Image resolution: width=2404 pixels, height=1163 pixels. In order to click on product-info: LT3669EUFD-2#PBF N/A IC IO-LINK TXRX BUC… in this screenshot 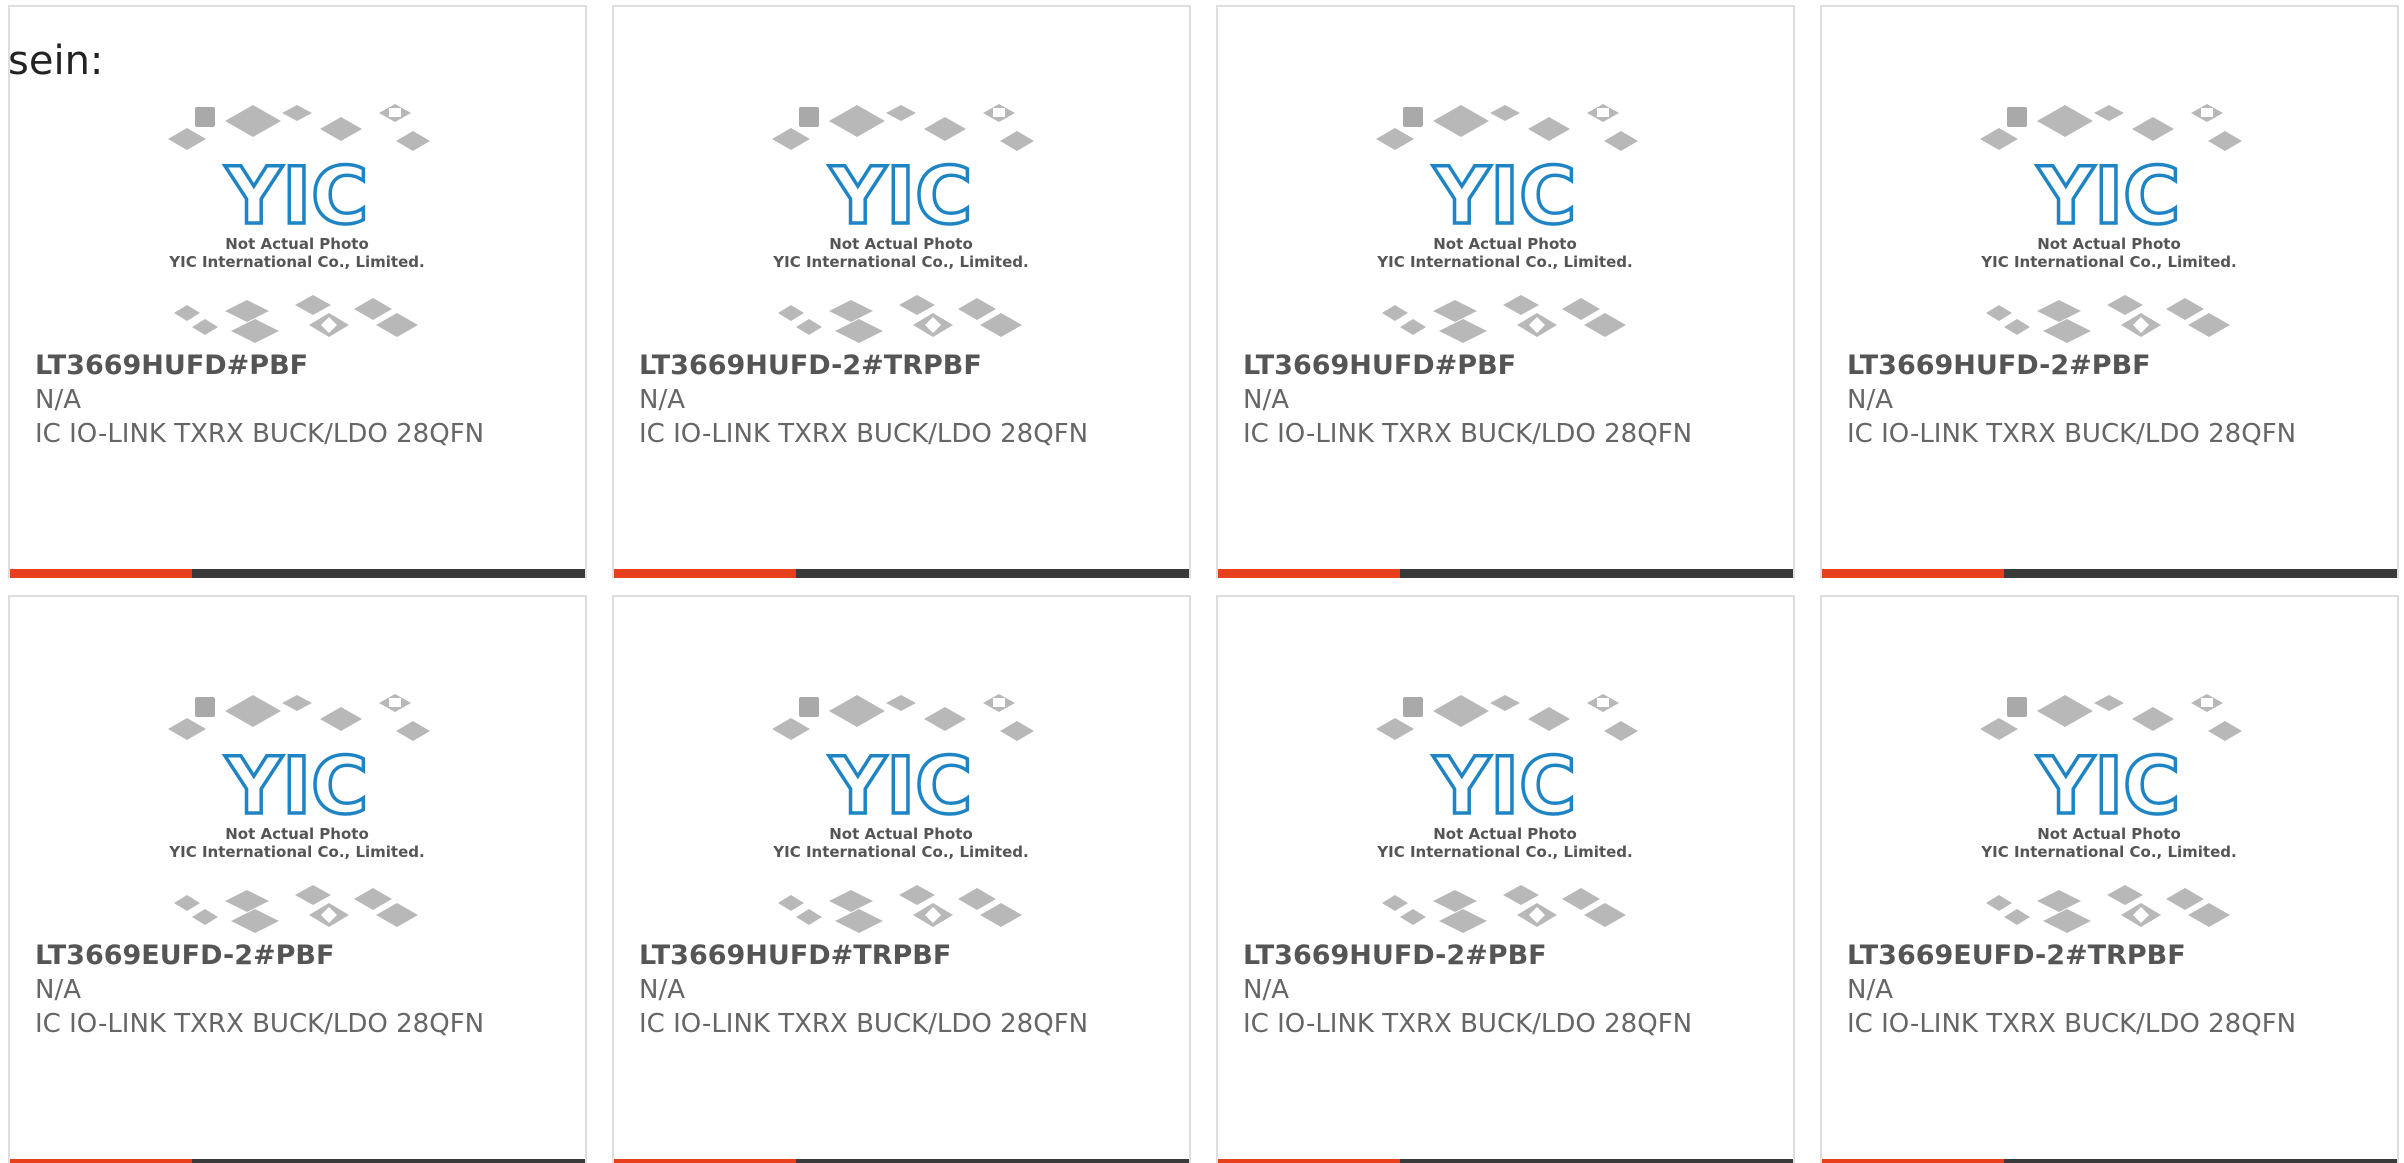, I will do `click(295, 990)`.